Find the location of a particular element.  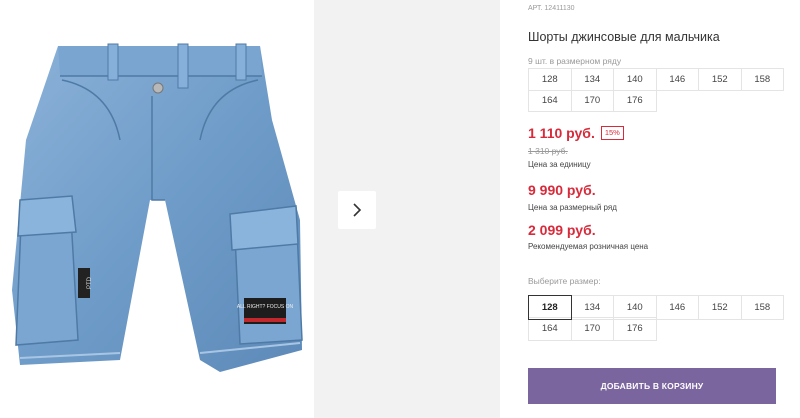

rrp-price: 2 099 руб. is located at coordinates (562, 230).